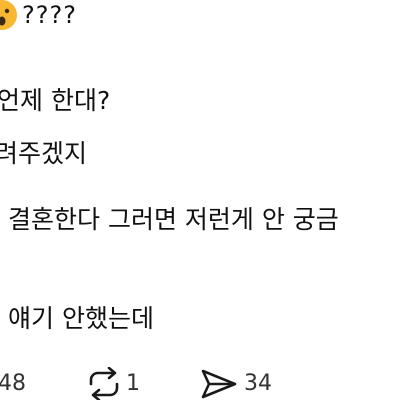  I want to click on post-line-3: 결혼한다 그러면 저런게 안 궁금, so click(173, 219).